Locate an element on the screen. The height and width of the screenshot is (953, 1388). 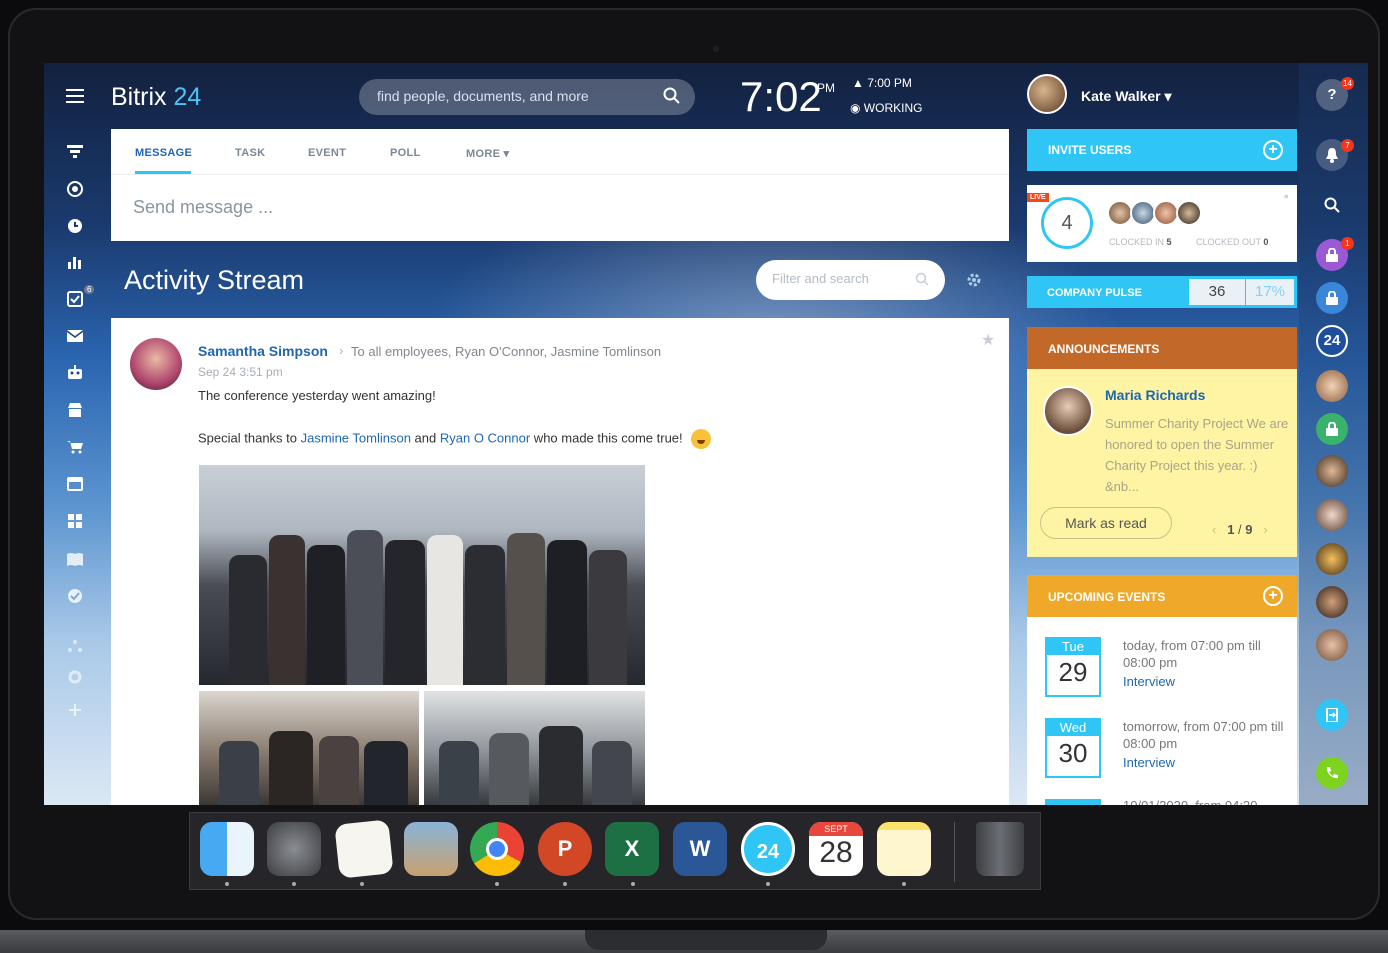
knowledge-base-icon is located at coordinates (75, 560).